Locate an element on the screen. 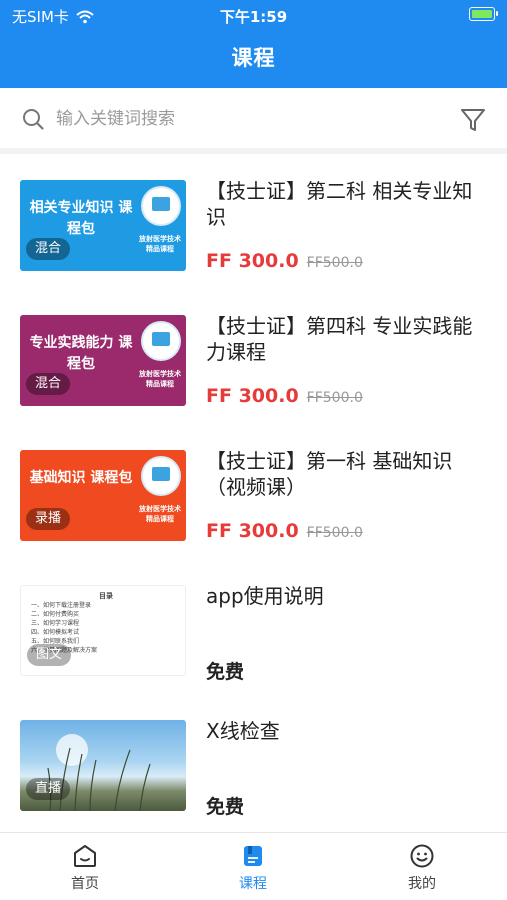 This screenshot has height=900, width=507. toc-line: 一、如何下载注册登录 is located at coordinates (61, 605).